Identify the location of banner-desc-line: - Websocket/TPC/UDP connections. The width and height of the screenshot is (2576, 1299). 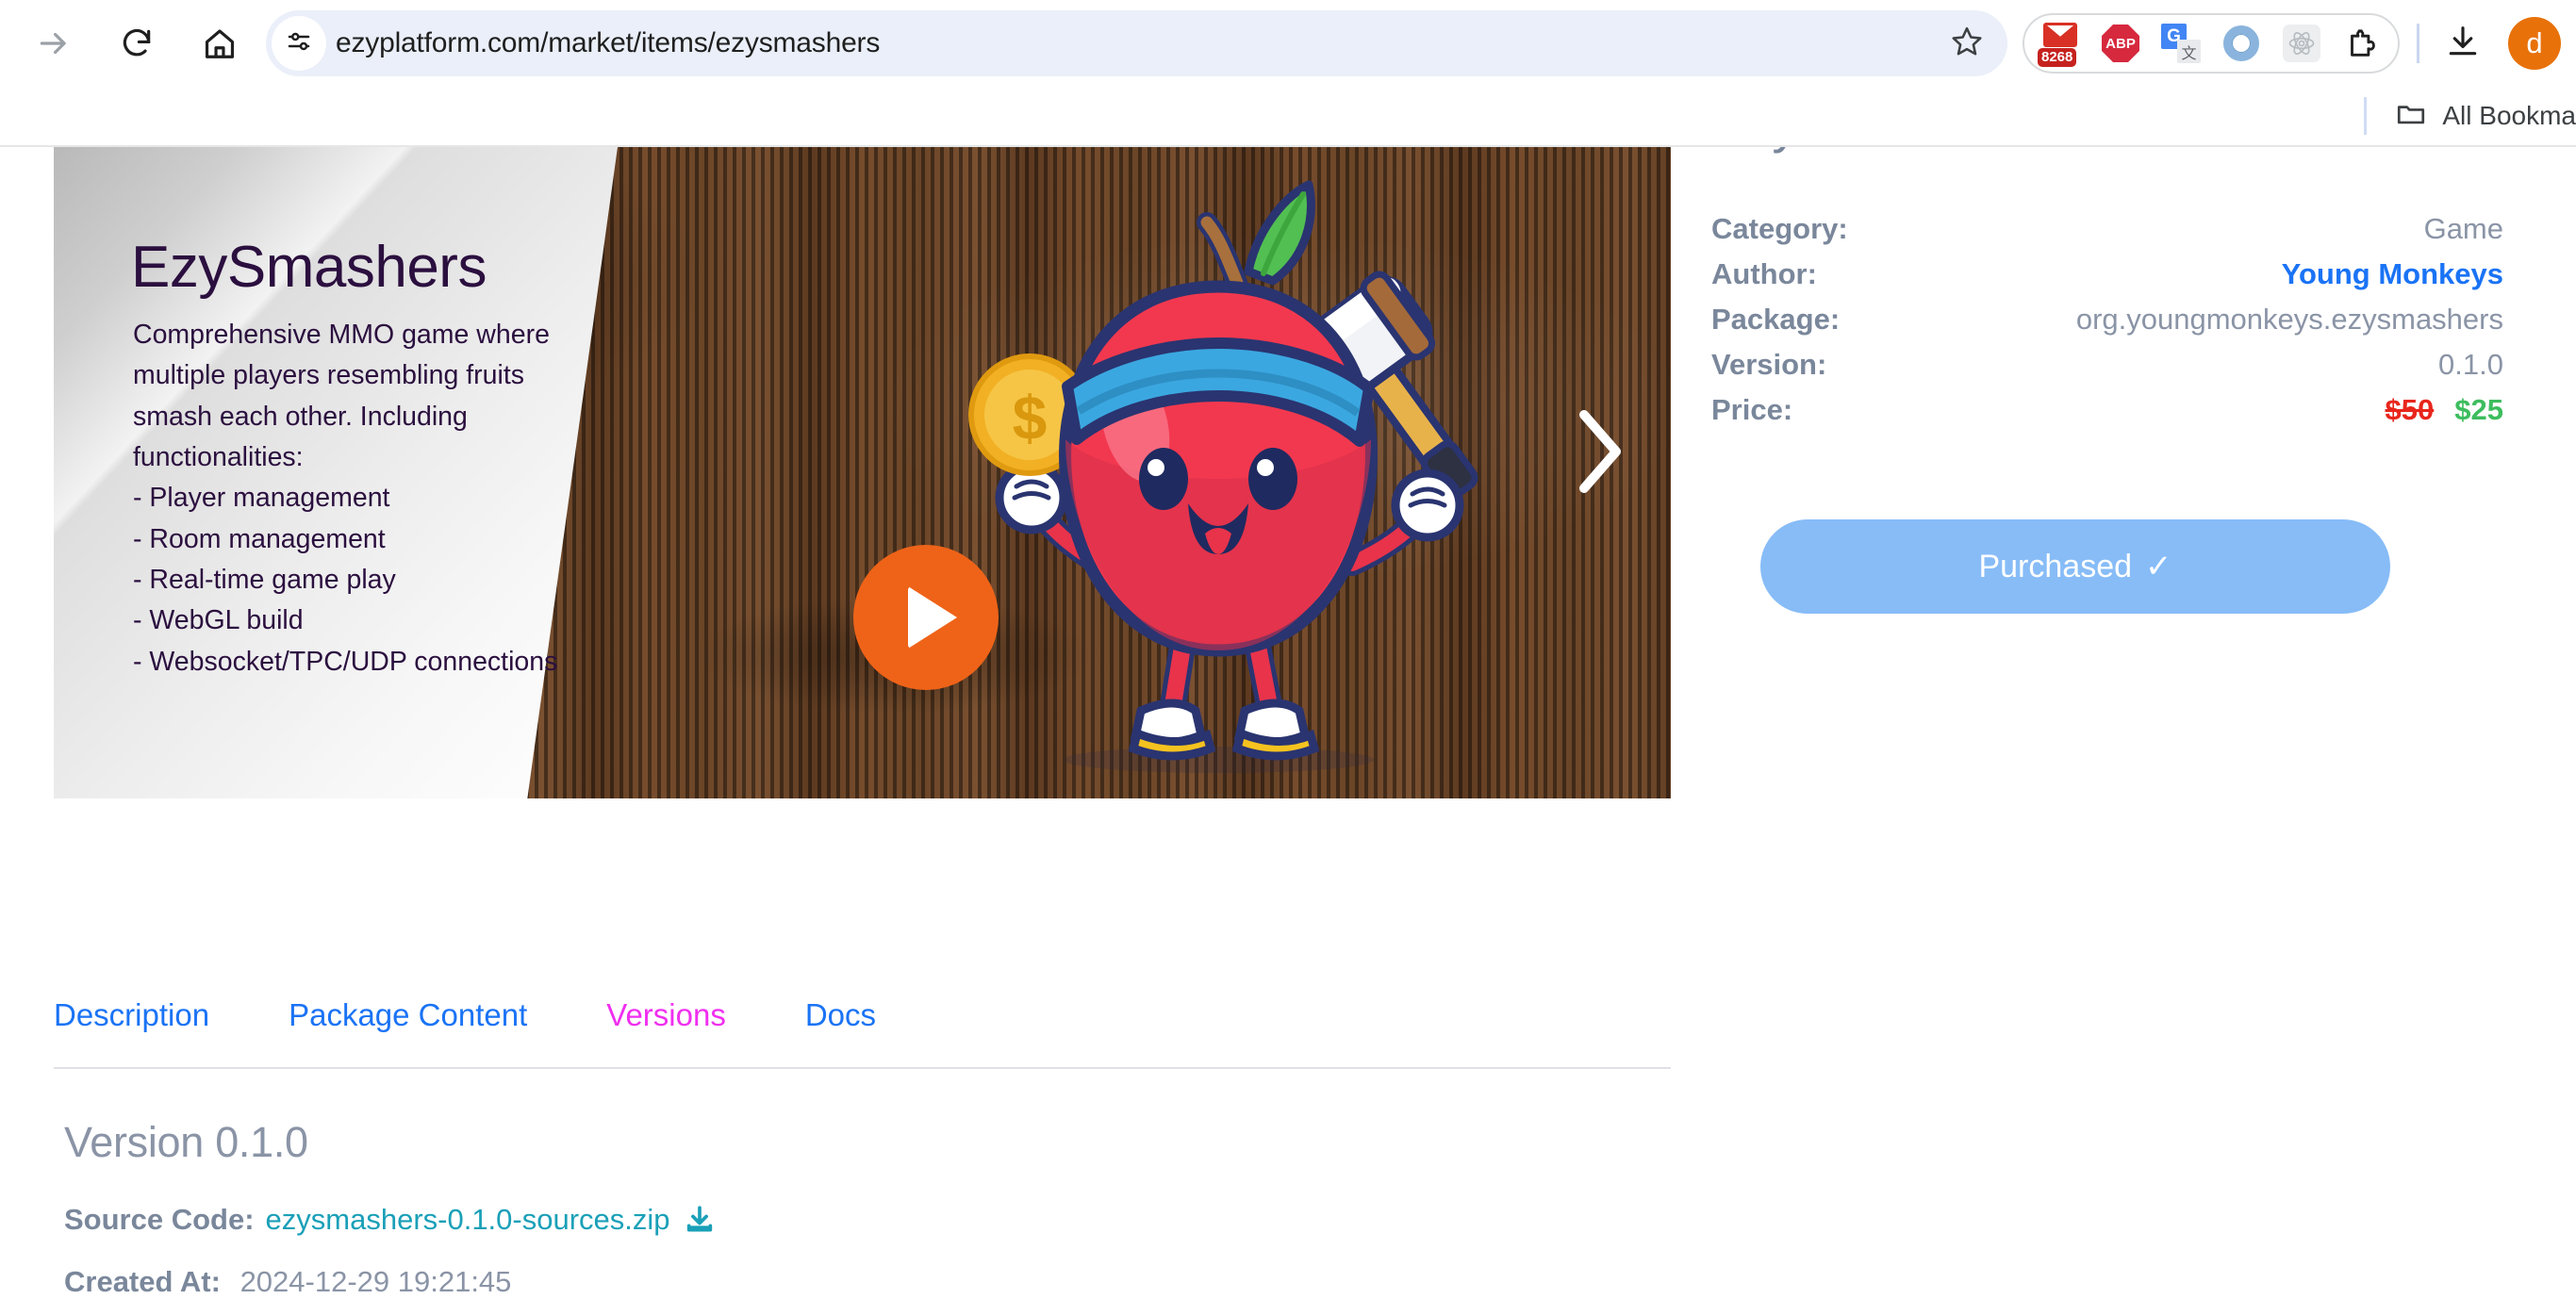
(345, 662).